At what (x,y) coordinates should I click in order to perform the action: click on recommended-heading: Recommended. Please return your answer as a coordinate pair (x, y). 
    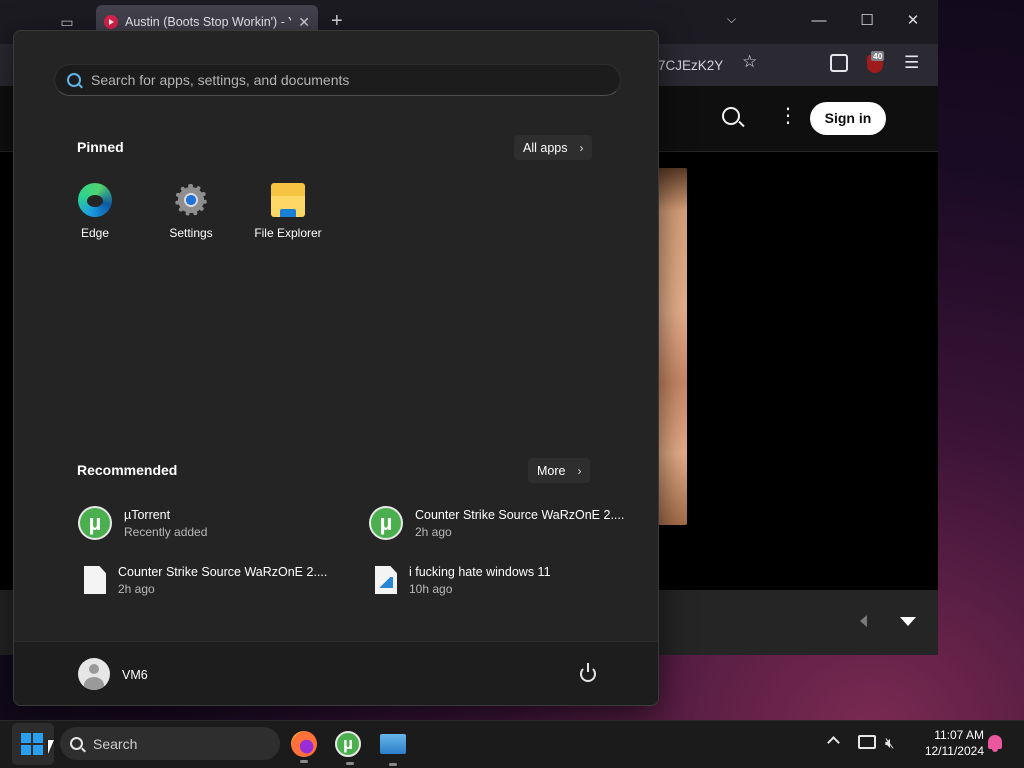
    Looking at the image, I should click on (127, 470).